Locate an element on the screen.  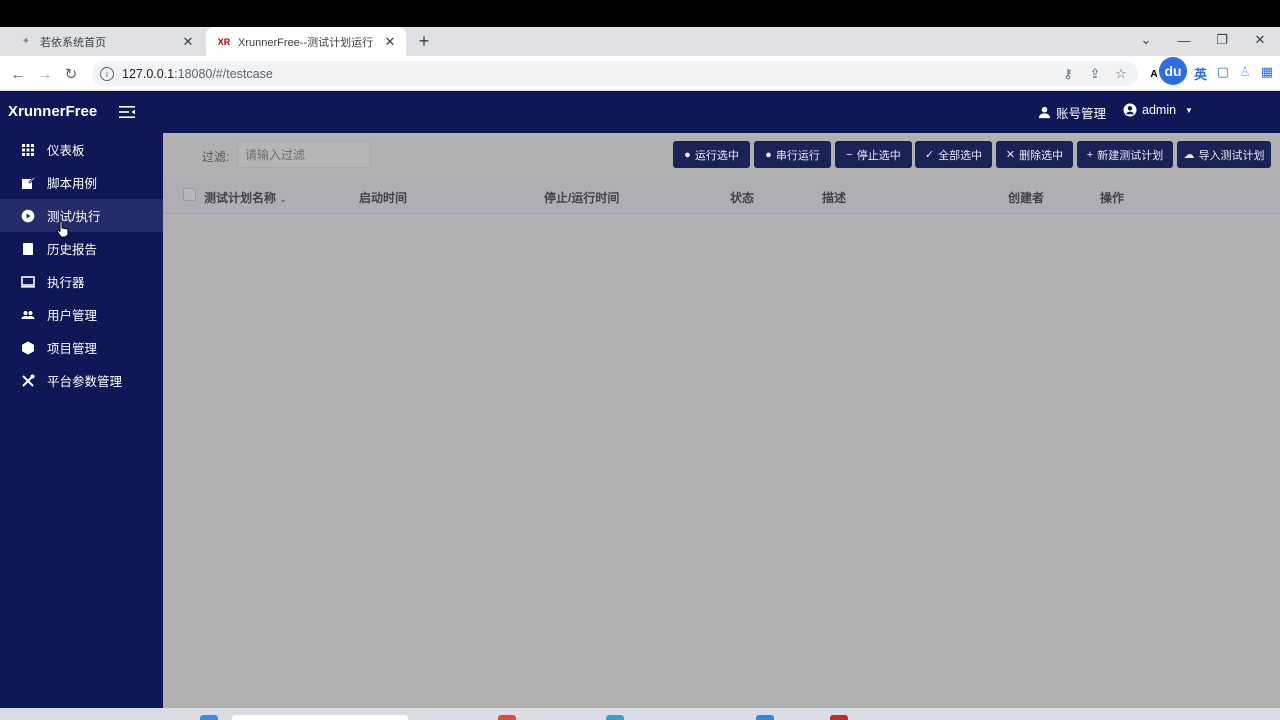
apps-grid-icon: ▦ is located at coordinates (1267, 72).